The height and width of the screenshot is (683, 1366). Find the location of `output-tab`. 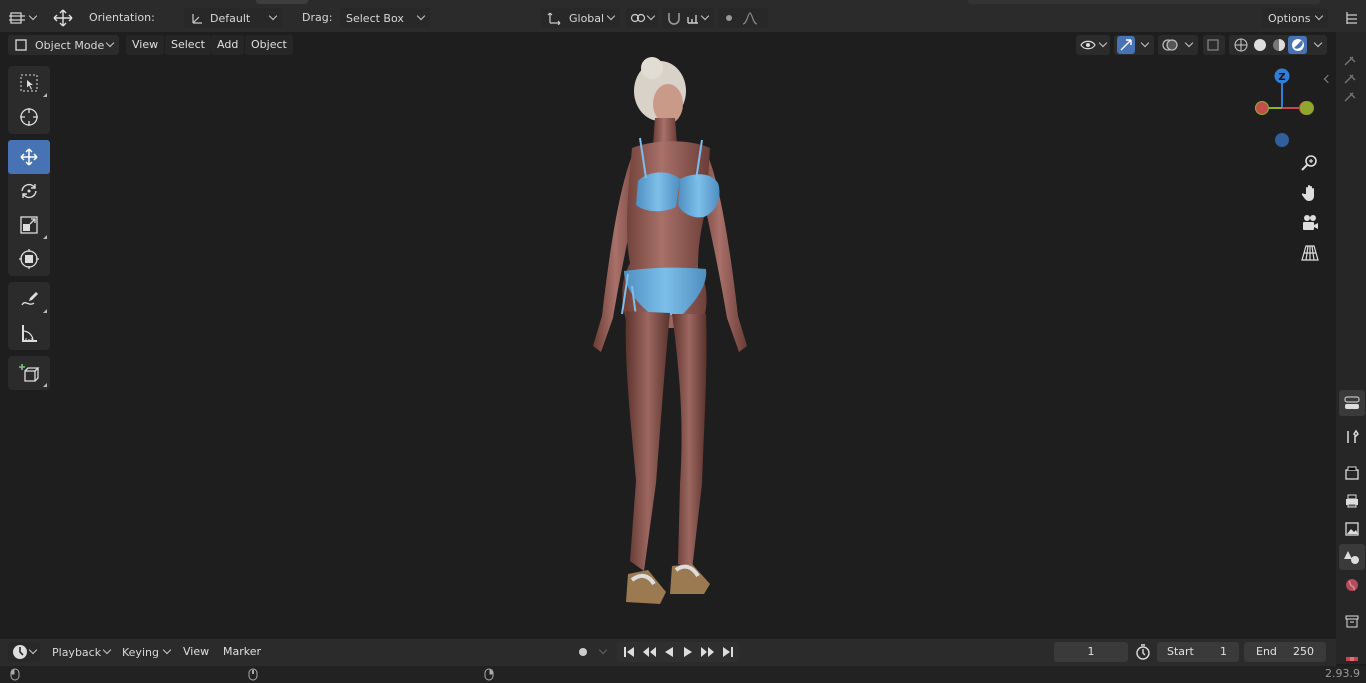

output-tab is located at coordinates (1352, 501).